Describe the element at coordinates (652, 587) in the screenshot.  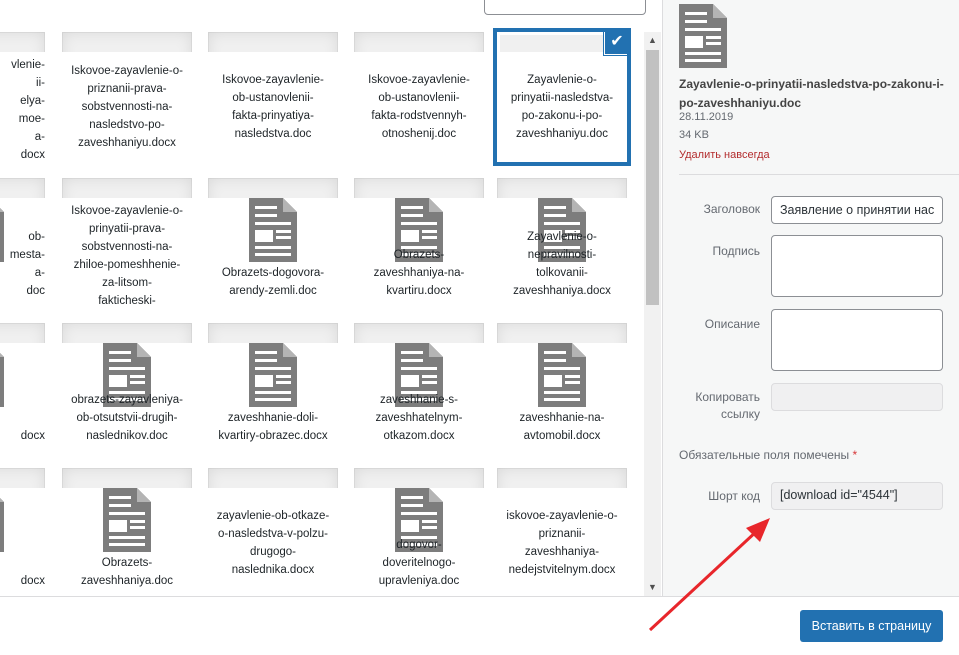
I see `scroll-down-icon: ▼` at that location.